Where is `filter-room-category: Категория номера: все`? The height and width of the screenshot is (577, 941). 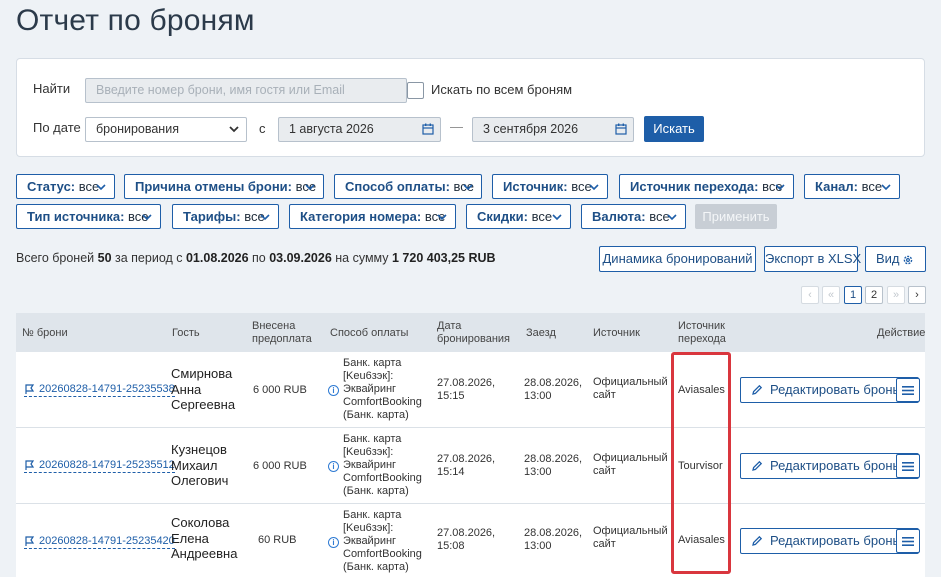 filter-room-category: Категория номера: все is located at coordinates (372, 216).